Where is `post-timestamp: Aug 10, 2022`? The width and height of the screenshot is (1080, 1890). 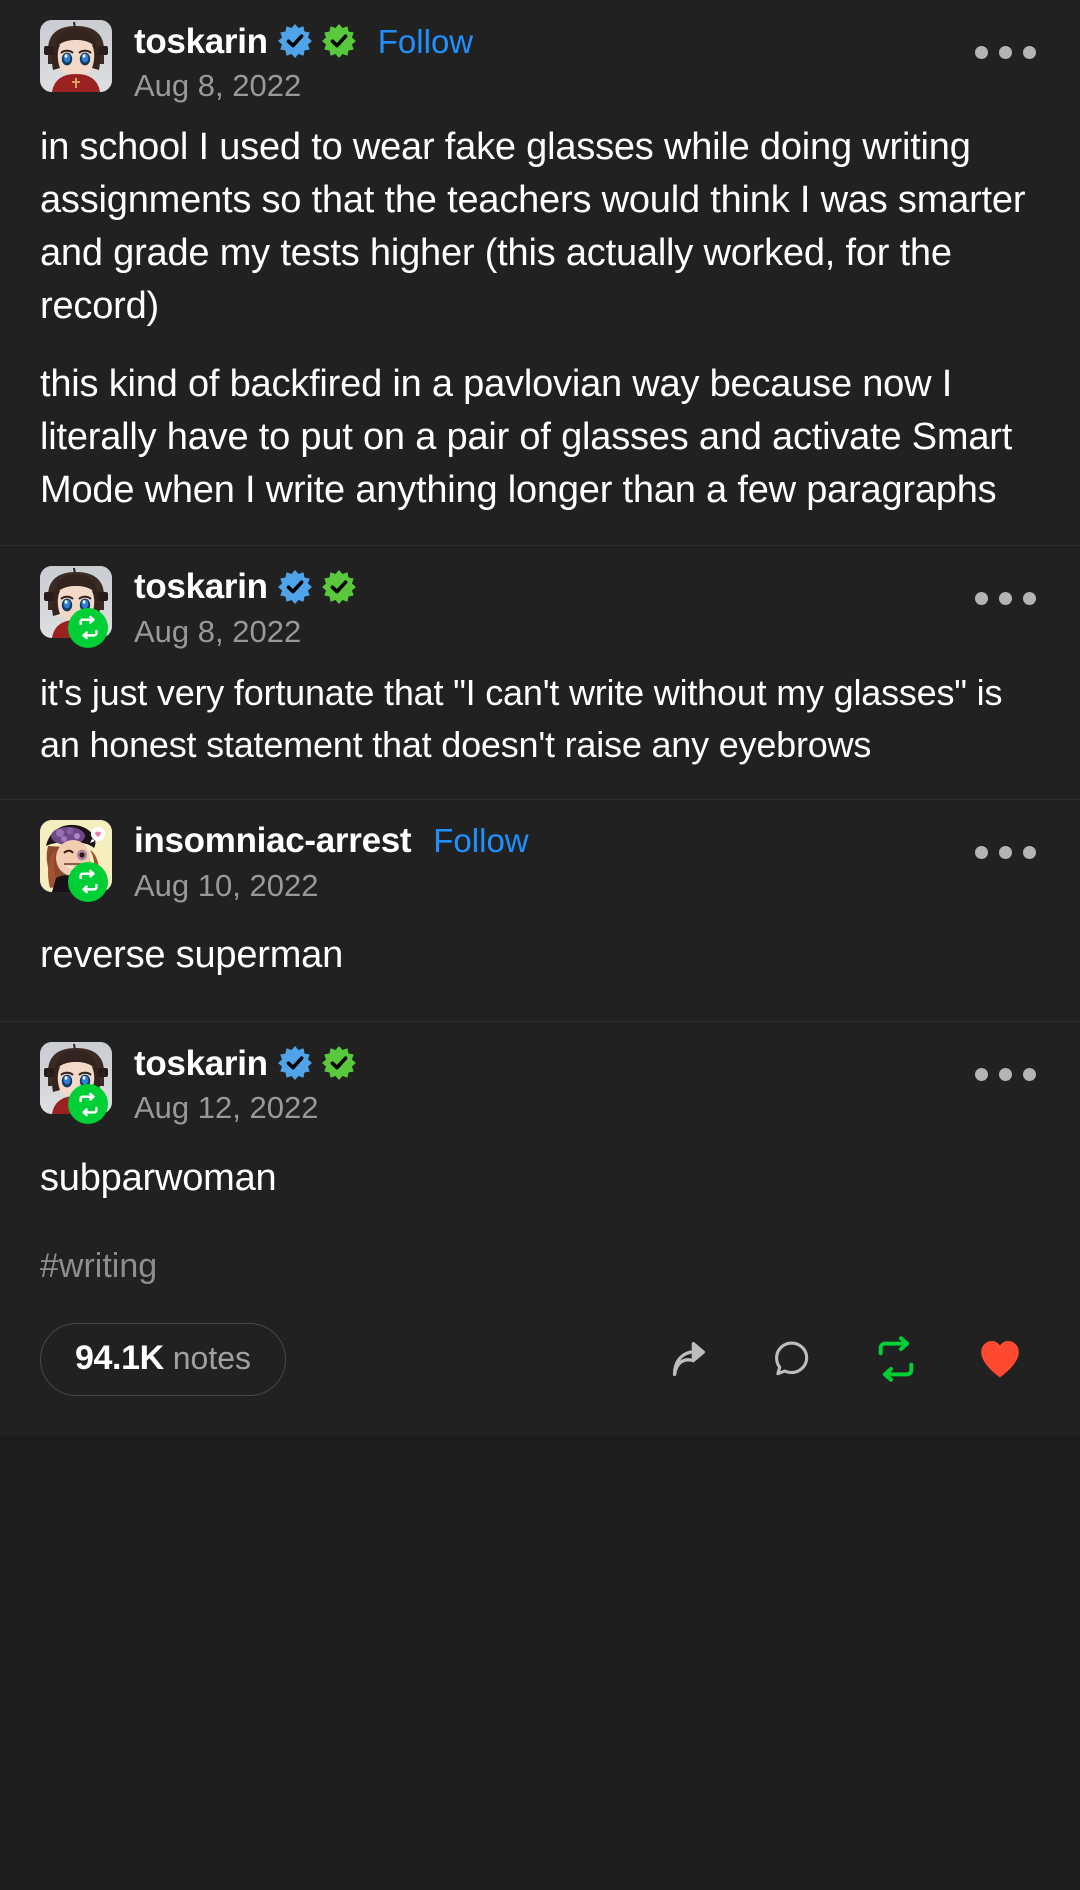 post-timestamp: Aug 10, 2022 is located at coordinates (226, 885).